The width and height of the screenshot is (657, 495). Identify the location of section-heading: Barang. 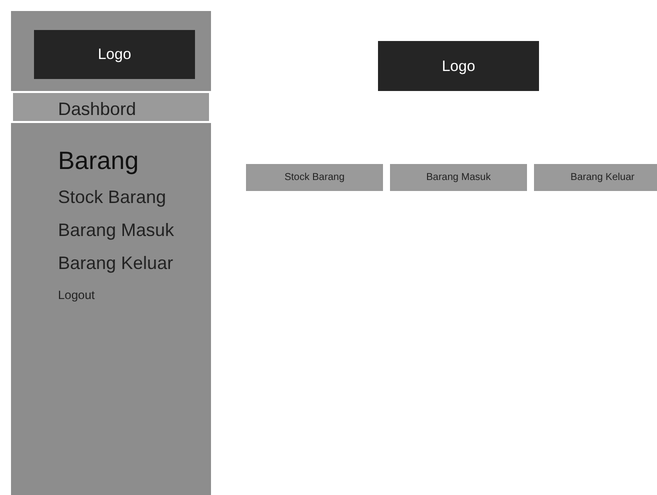
(98, 161).